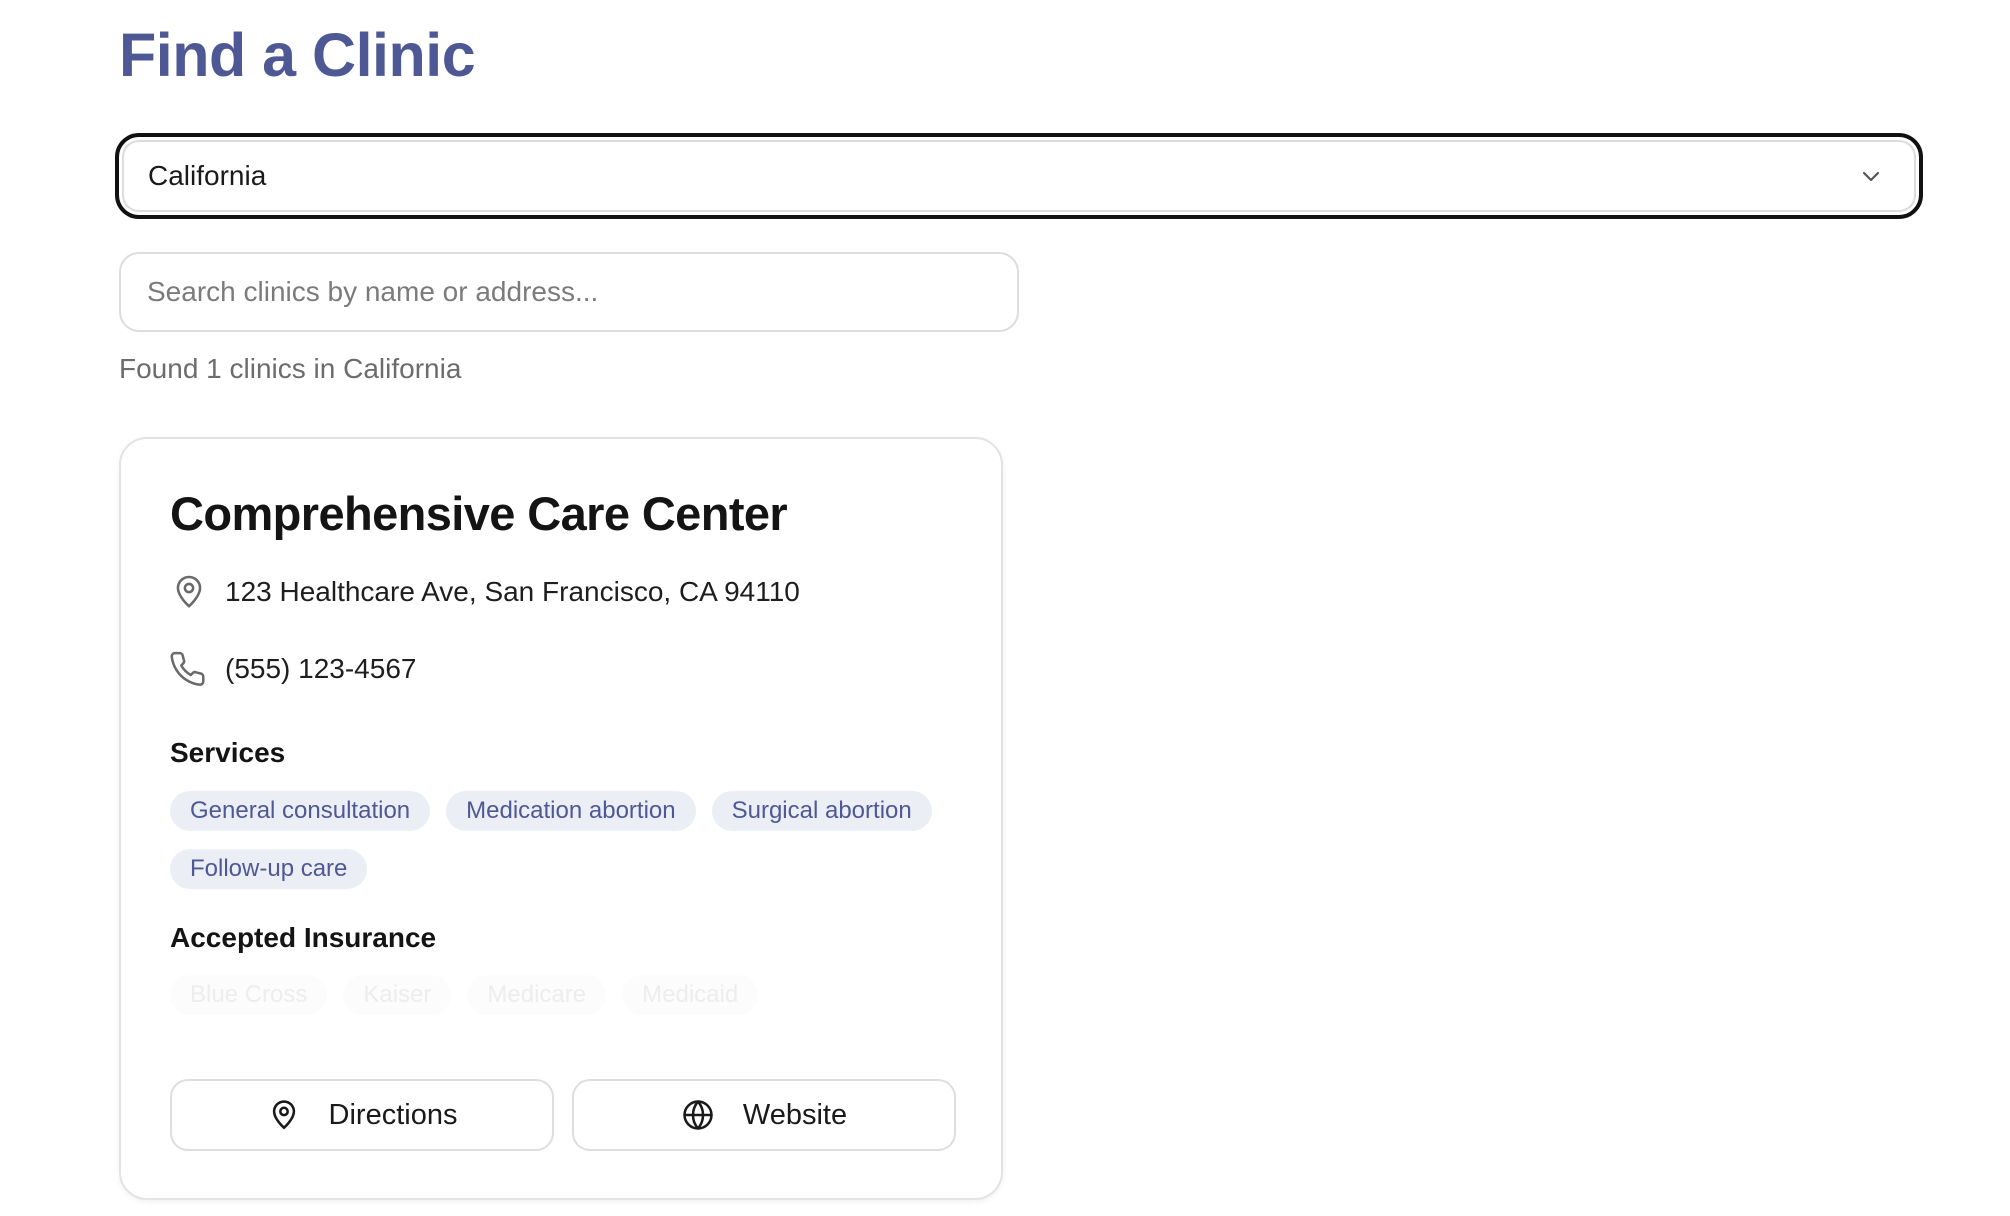  I want to click on state-select-value: California, so click(207, 175).